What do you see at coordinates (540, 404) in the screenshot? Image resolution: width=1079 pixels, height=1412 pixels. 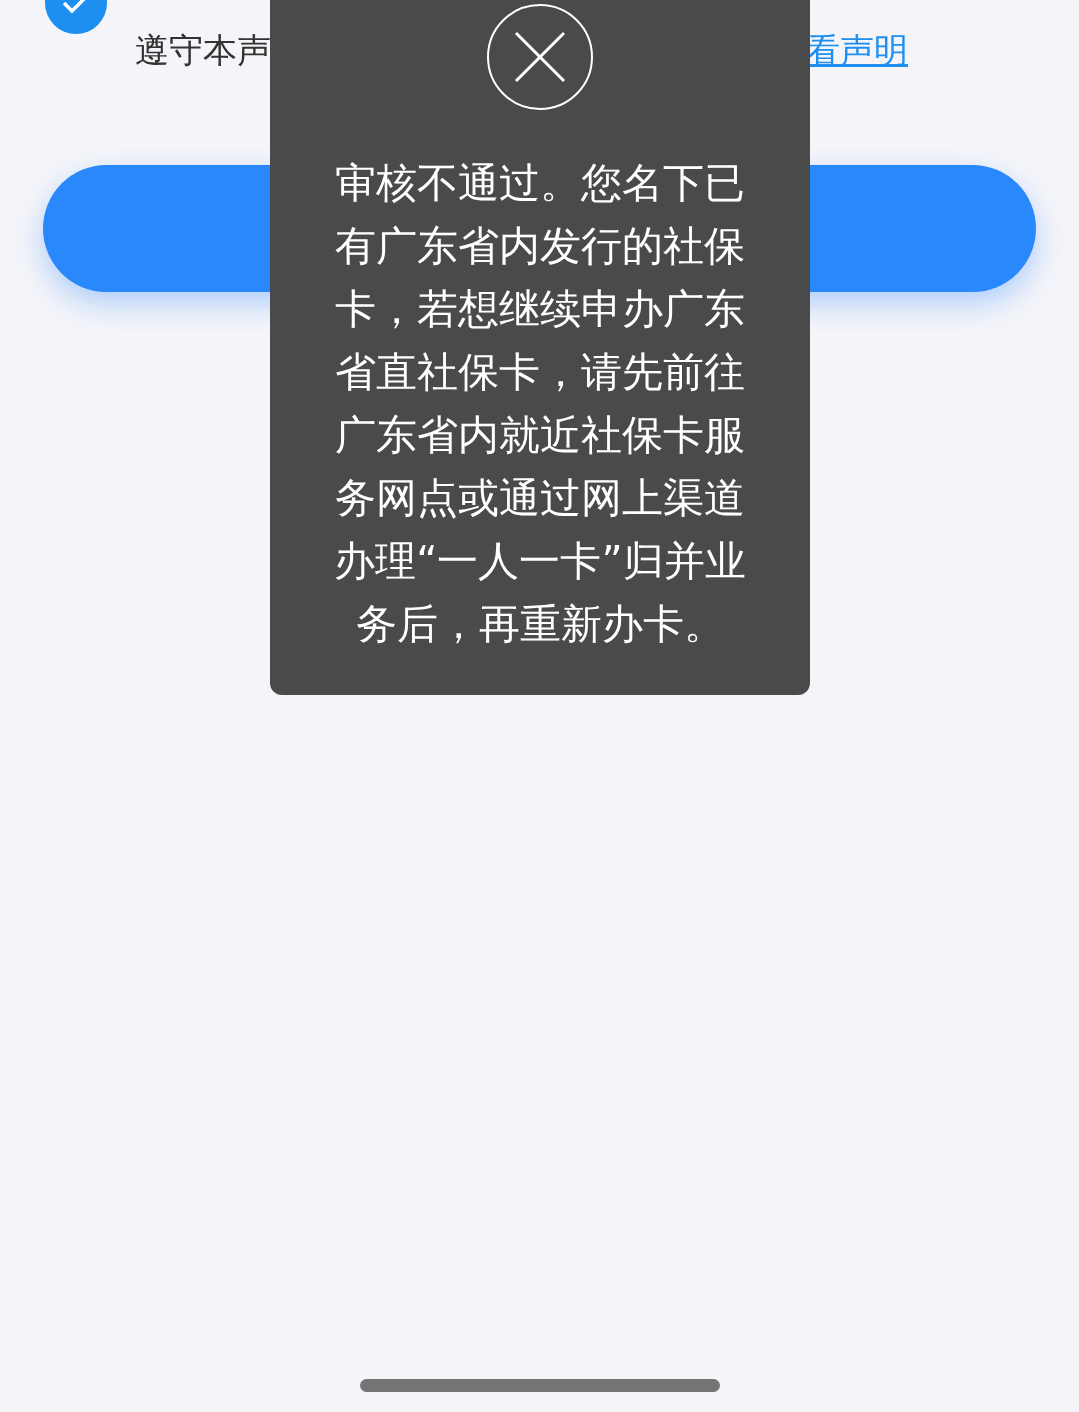 I see `toast-message: 审核不通过。您名下已有广东省内发行的社保卡，若想继续申办广东省直社保卡，请先前往广东省内就近社保卡服务网点或通过网上渠道办理“一人一卡”归并业务后，再重新办卡。` at bounding box center [540, 404].